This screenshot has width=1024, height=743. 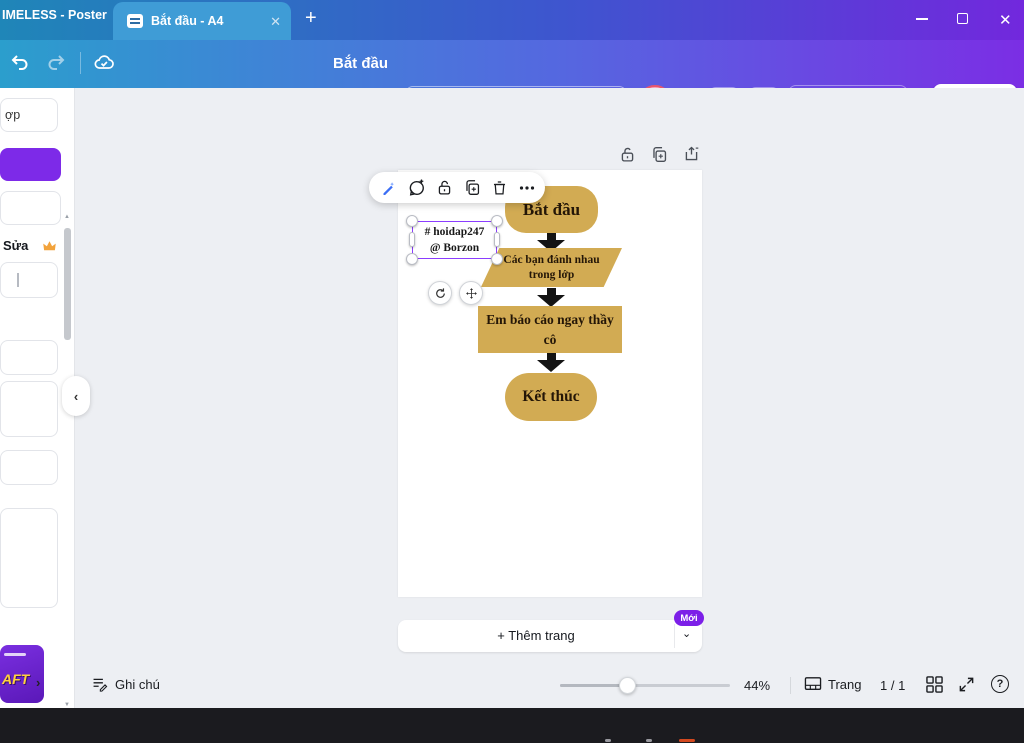 What do you see at coordinates (50, 245) in the screenshot?
I see `crown-icon` at bounding box center [50, 245].